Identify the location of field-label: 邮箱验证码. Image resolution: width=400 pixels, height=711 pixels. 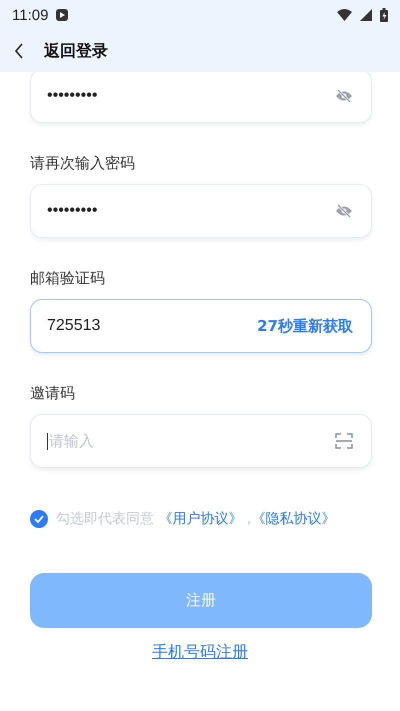
(68, 278).